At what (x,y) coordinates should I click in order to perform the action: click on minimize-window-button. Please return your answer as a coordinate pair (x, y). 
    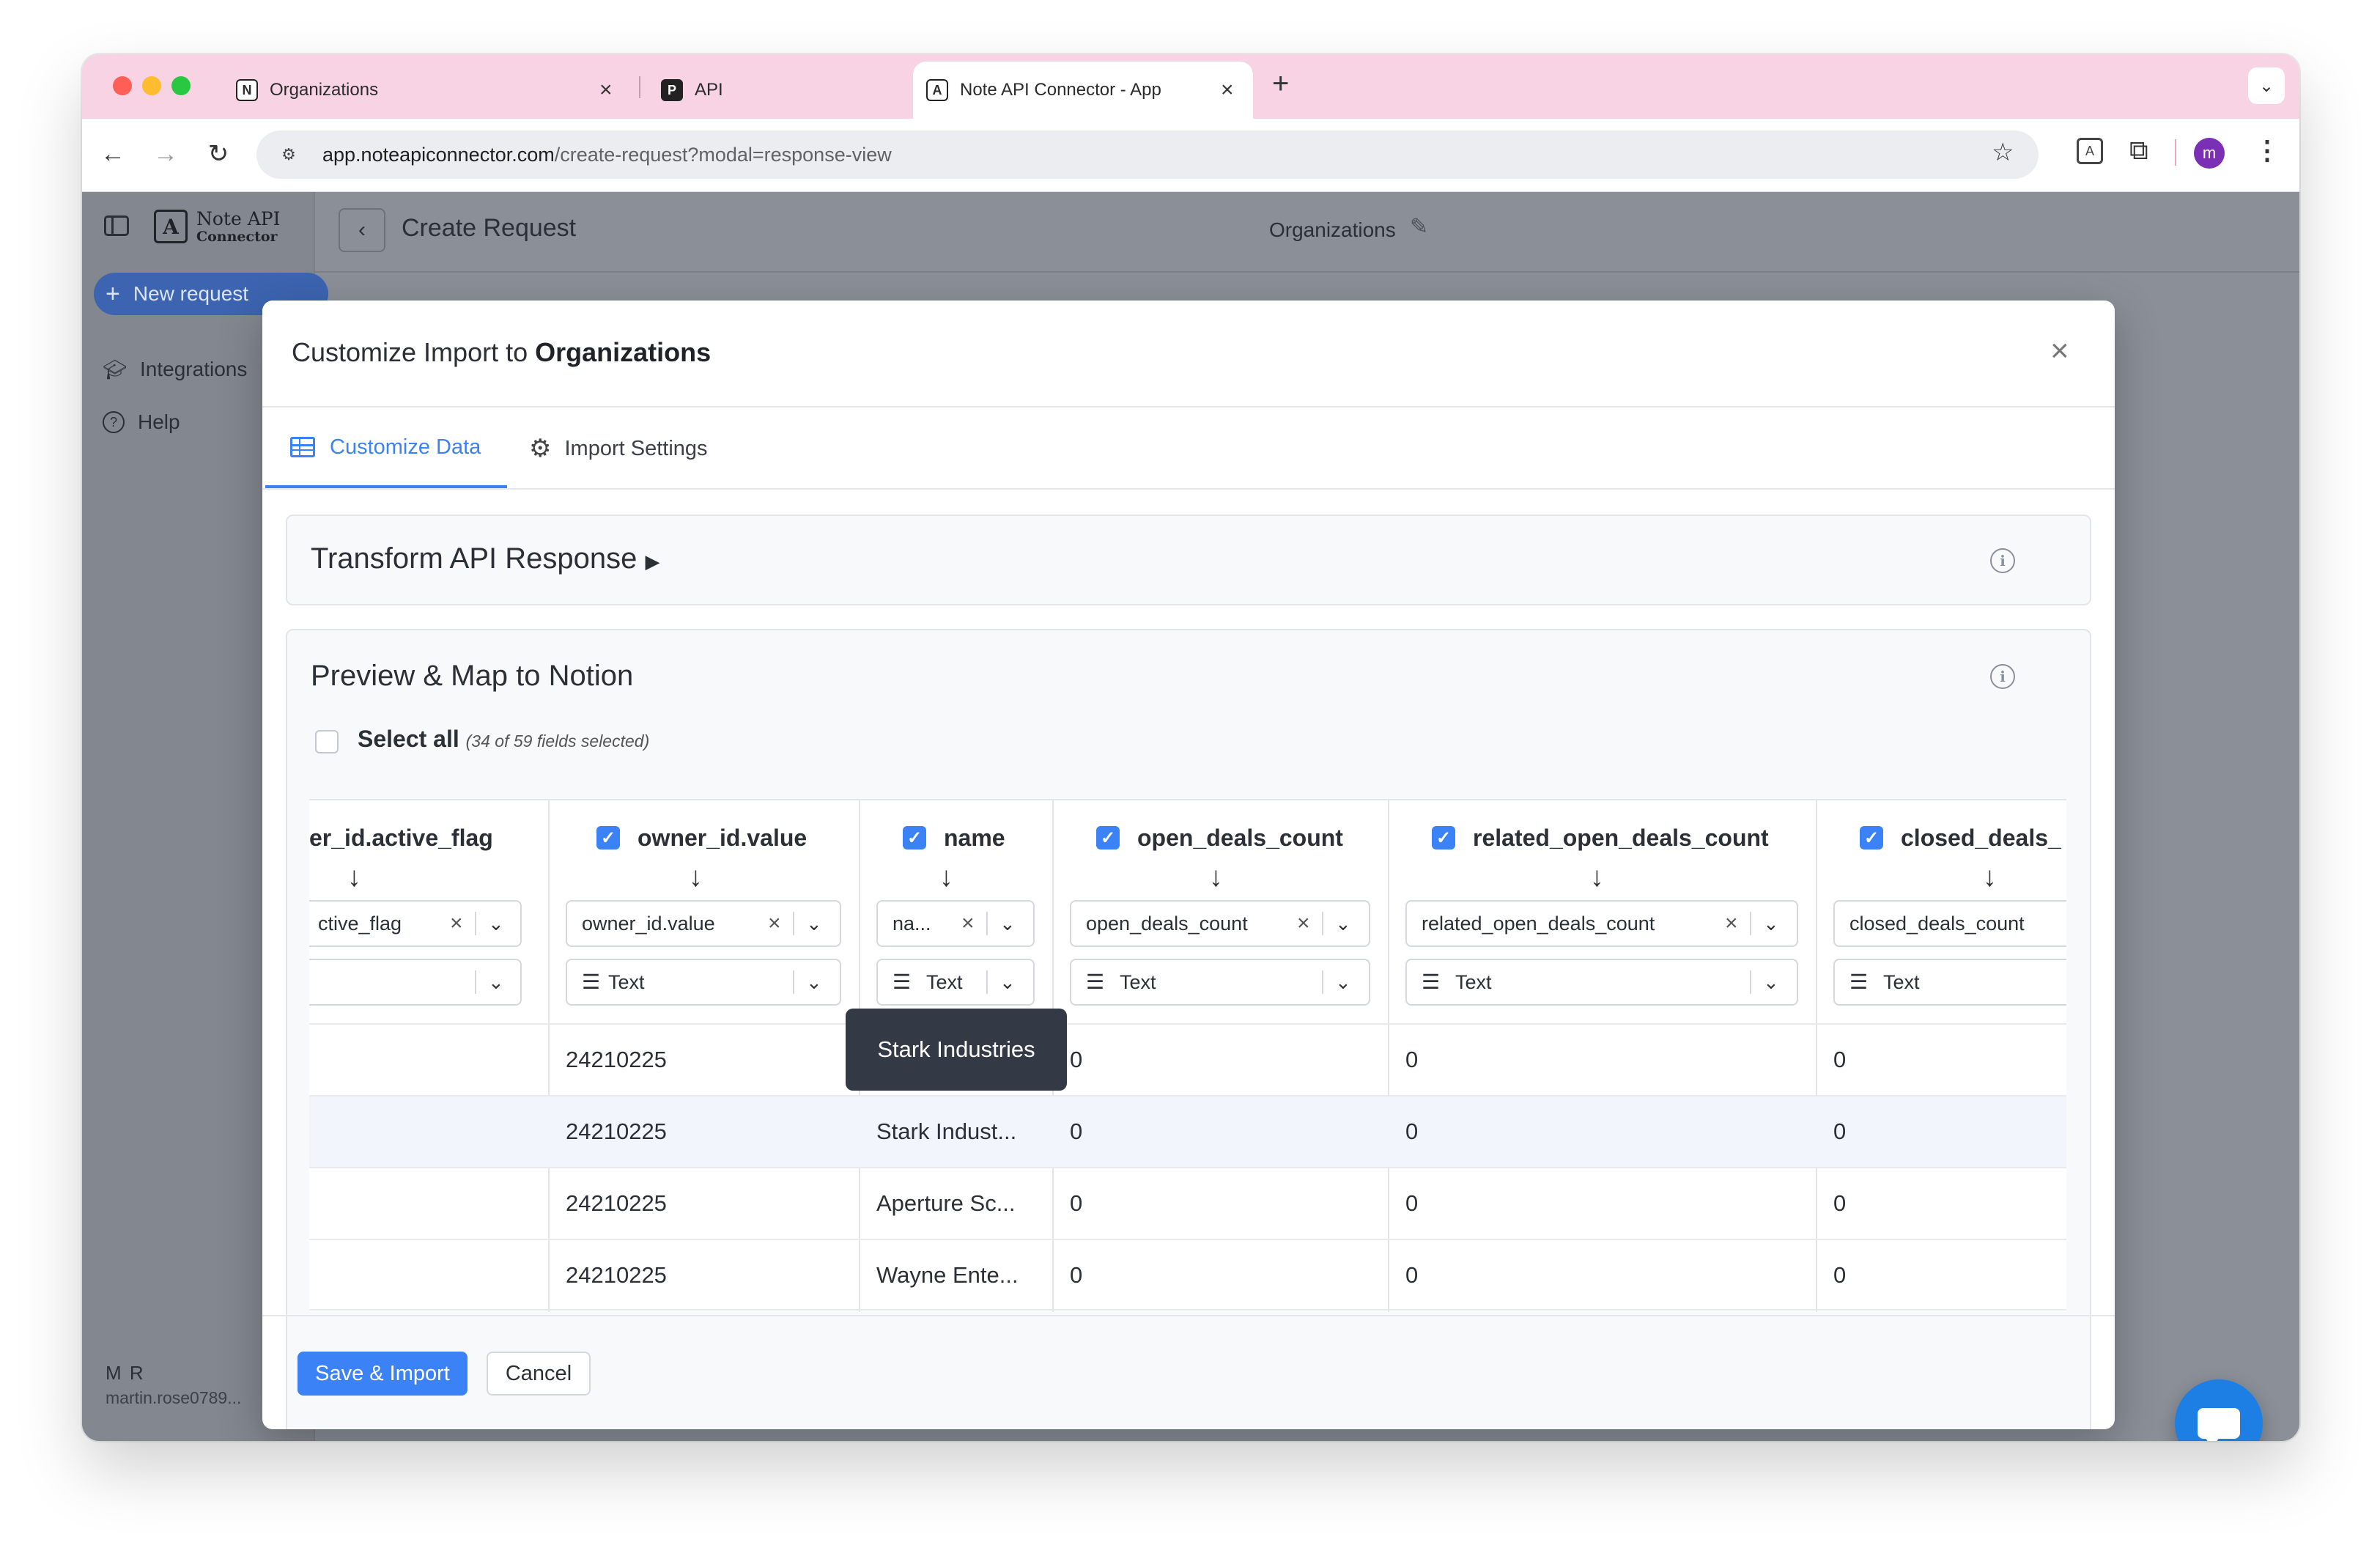
    Looking at the image, I should click on (151, 85).